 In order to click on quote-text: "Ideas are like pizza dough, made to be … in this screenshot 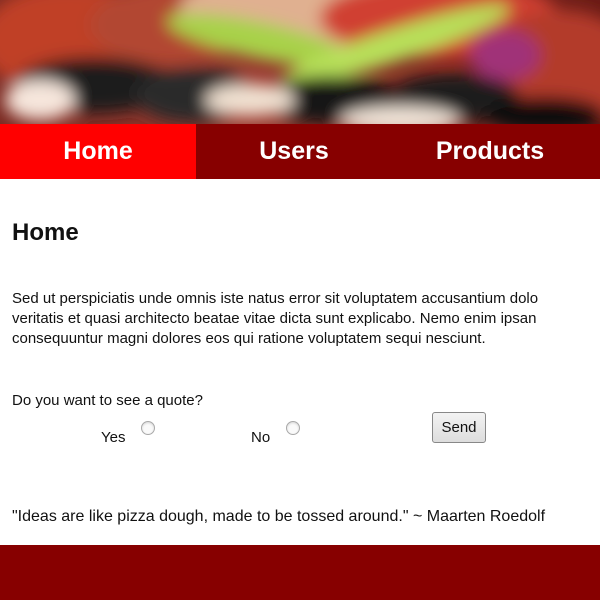, I will do `click(279, 516)`.